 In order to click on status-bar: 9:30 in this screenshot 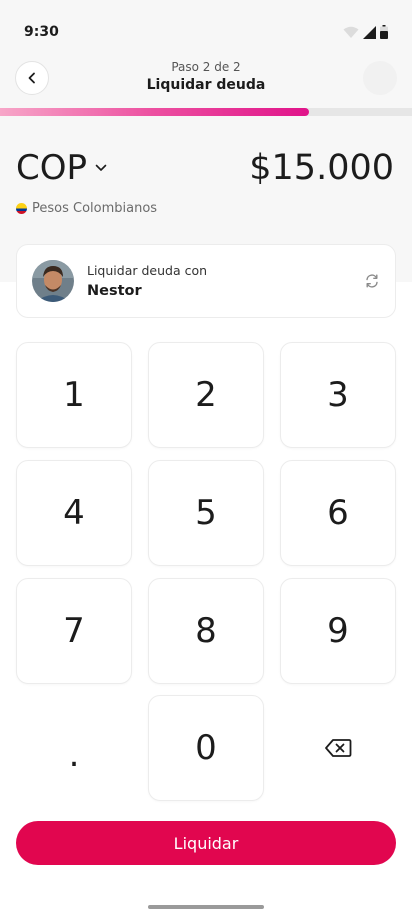, I will do `click(206, 28)`.